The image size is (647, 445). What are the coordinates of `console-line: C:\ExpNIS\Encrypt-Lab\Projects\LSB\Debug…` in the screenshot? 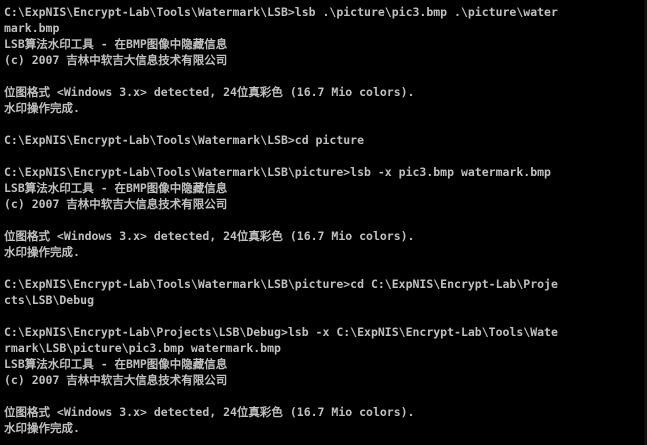 It's located at (281, 332).